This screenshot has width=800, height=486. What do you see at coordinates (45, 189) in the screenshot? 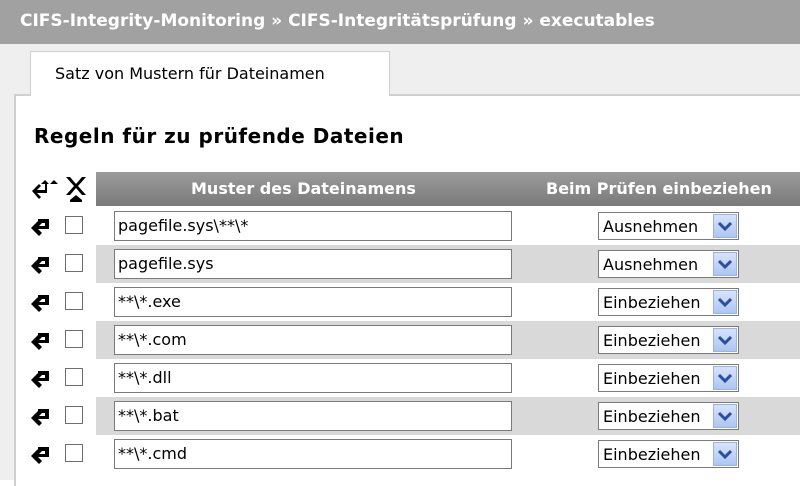
I see `move-arrows-icon` at bounding box center [45, 189].